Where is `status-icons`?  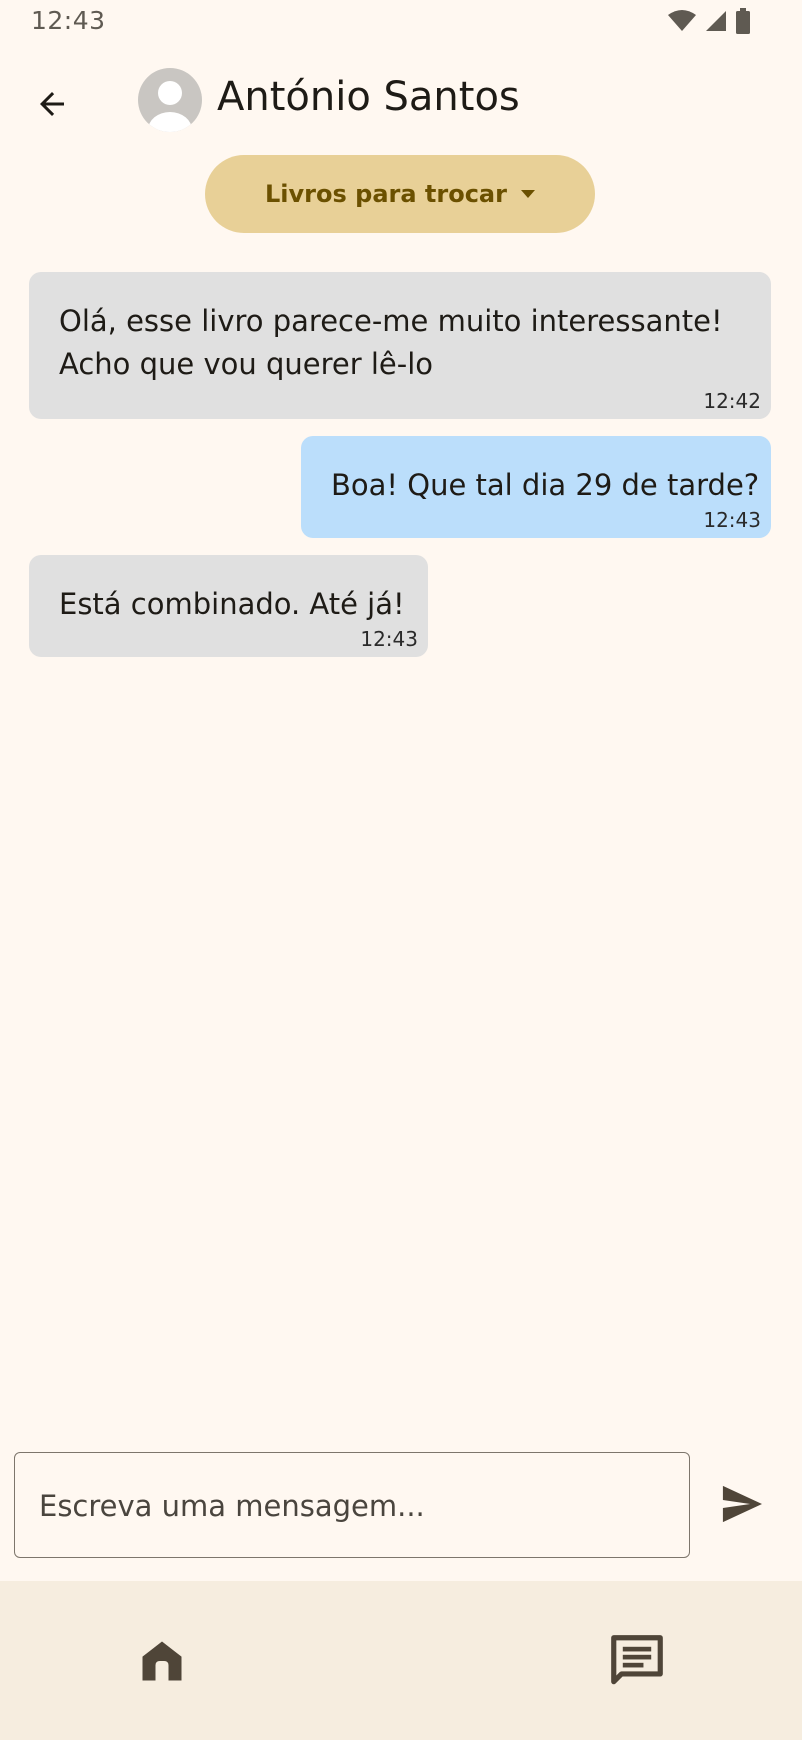
status-icons is located at coordinates (709, 23).